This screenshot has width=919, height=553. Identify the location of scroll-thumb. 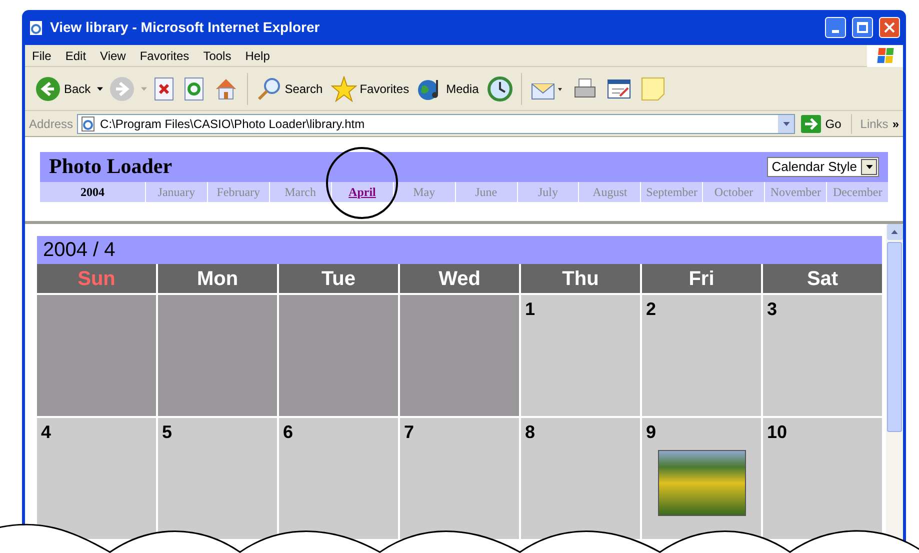
(894, 337).